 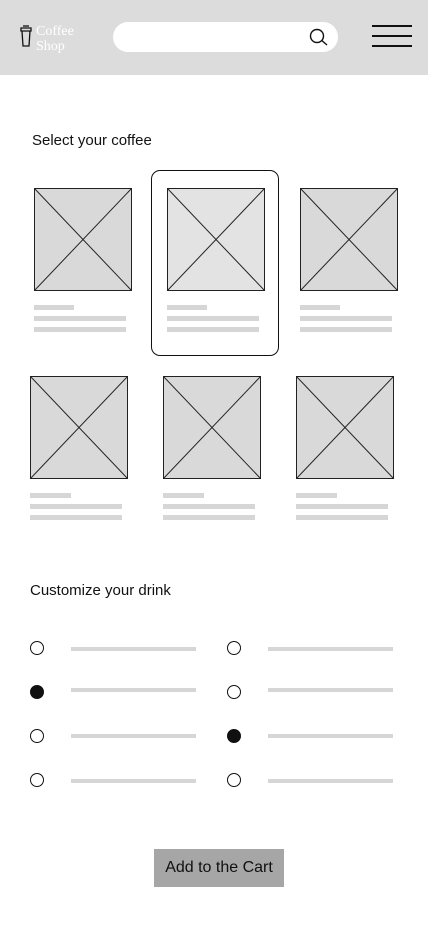 I want to click on customize-drink-title: Customize your drink, so click(x=100, y=590).